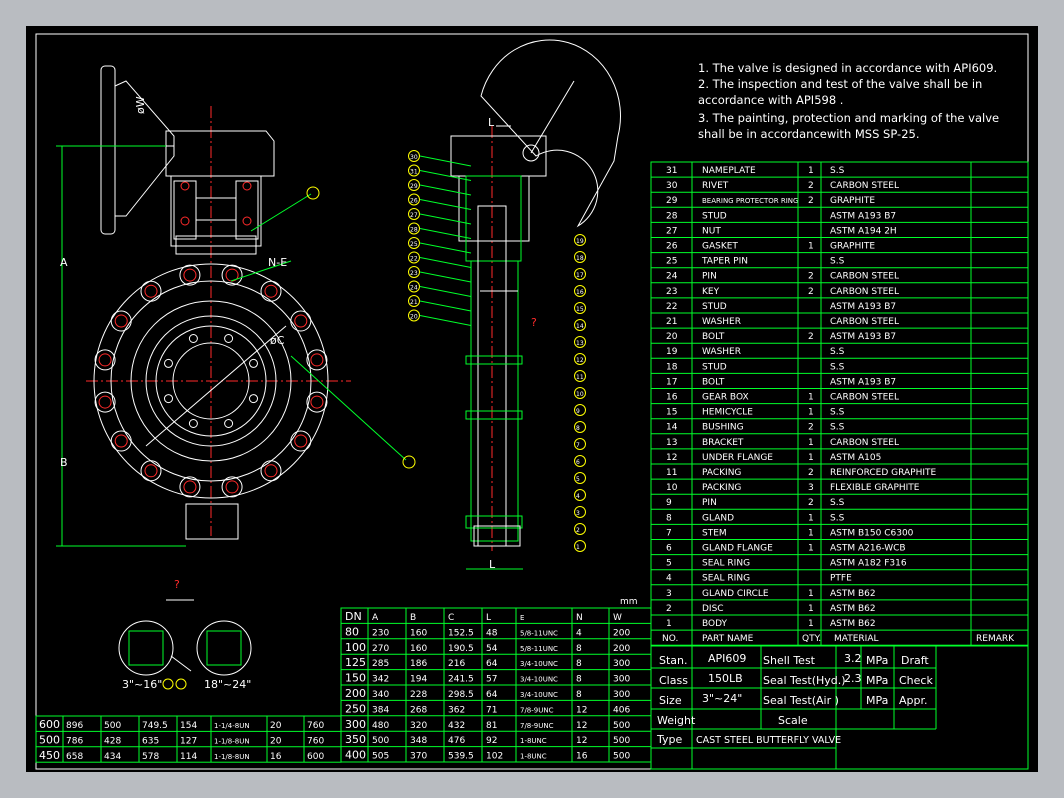 Image resolution: width=1064 pixels, height=798 pixels. What do you see at coordinates (672, 337) in the screenshot?
I see `part-no: 20` at bounding box center [672, 337].